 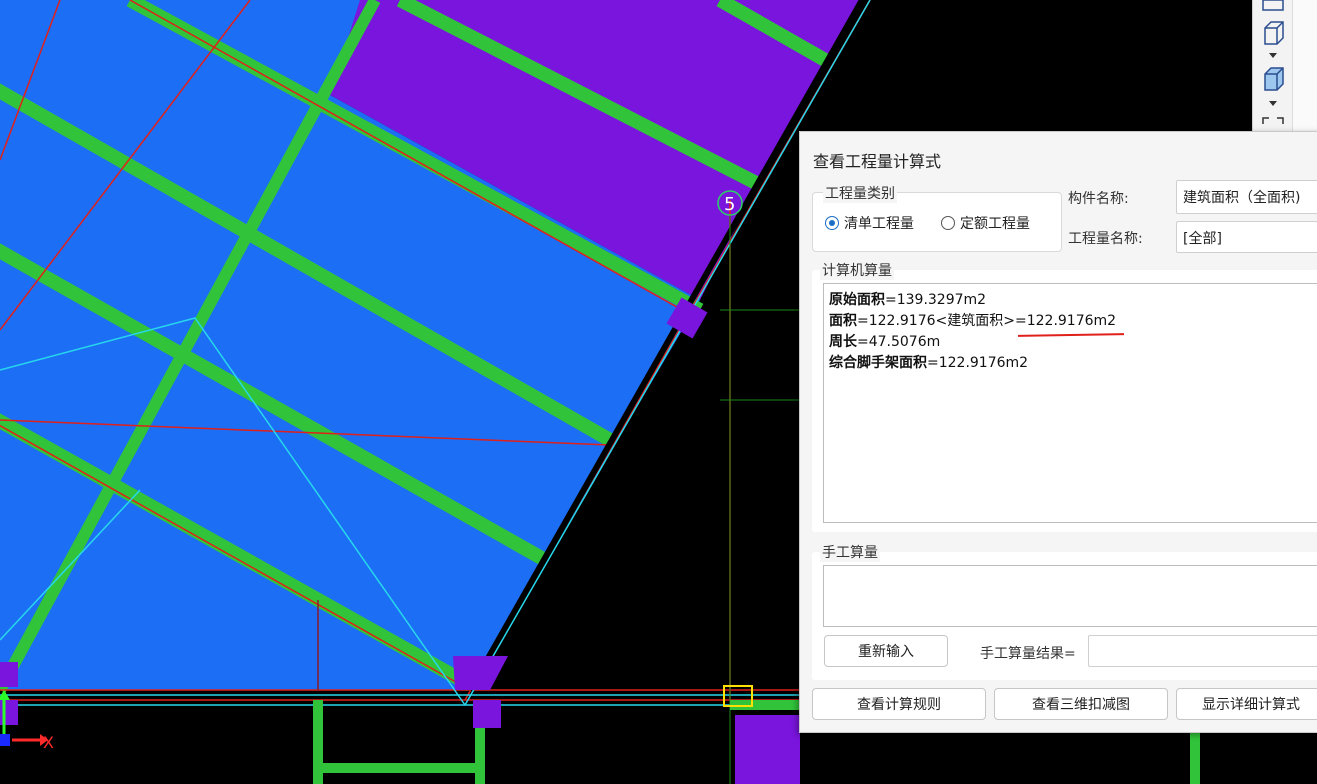 I want to click on box-filled-icon, so click(x=1273, y=80).